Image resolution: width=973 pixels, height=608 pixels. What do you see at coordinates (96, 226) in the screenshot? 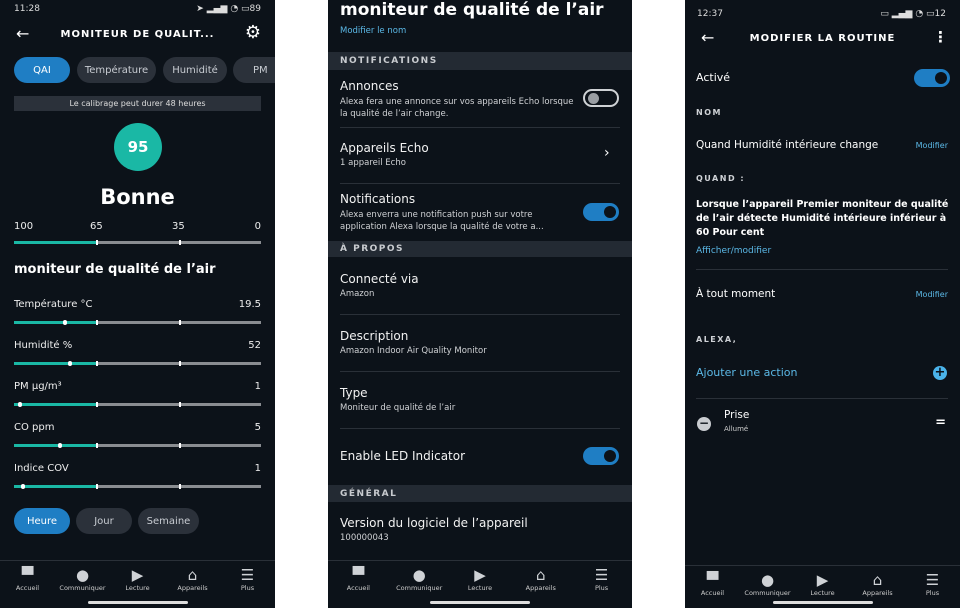
I see `scale-65: 65` at bounding box center [96, 226].